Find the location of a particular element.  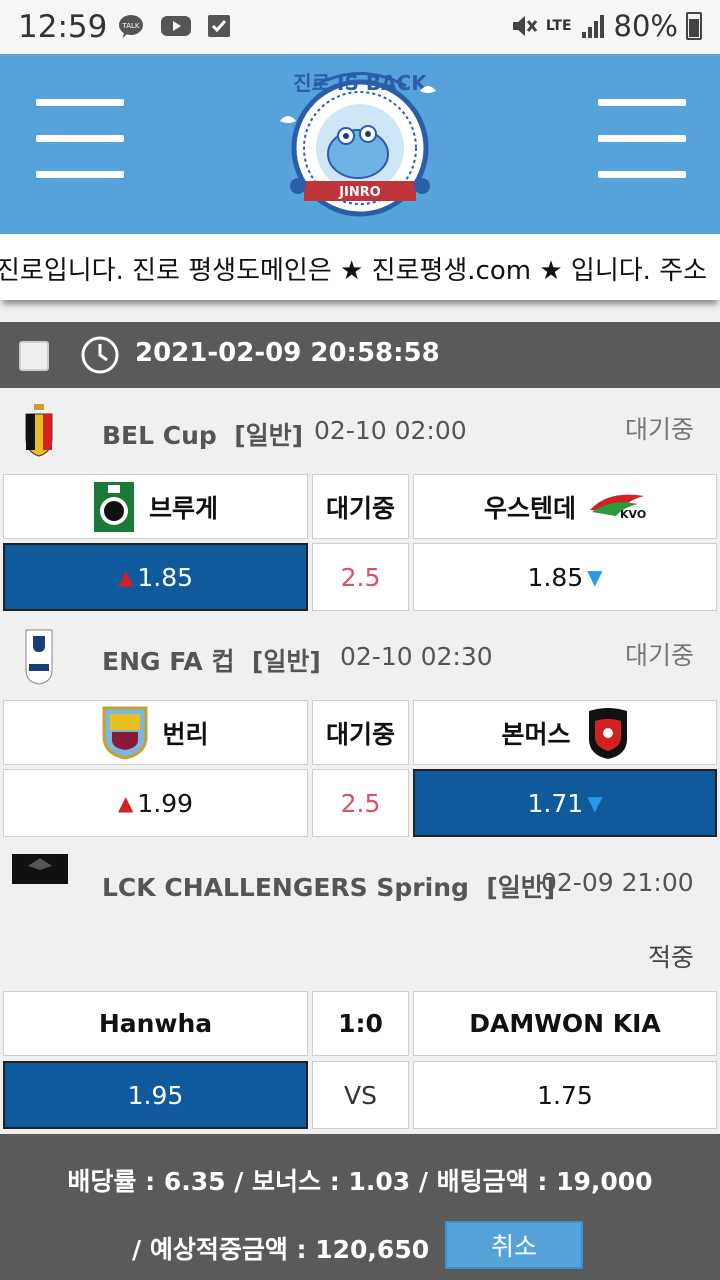

home-team: Hanwha is located at coordinates (155, 1023).